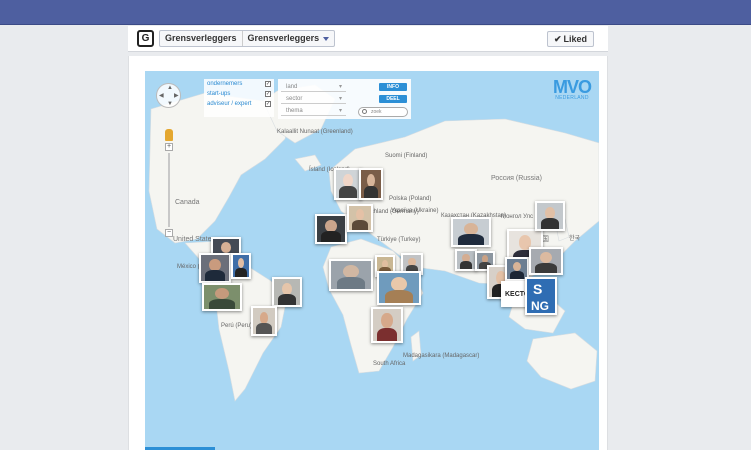 Image resolution: width=751 pixels, height=450 pixels. I want to click on liked-button-label: Liked, so click(575, 39).